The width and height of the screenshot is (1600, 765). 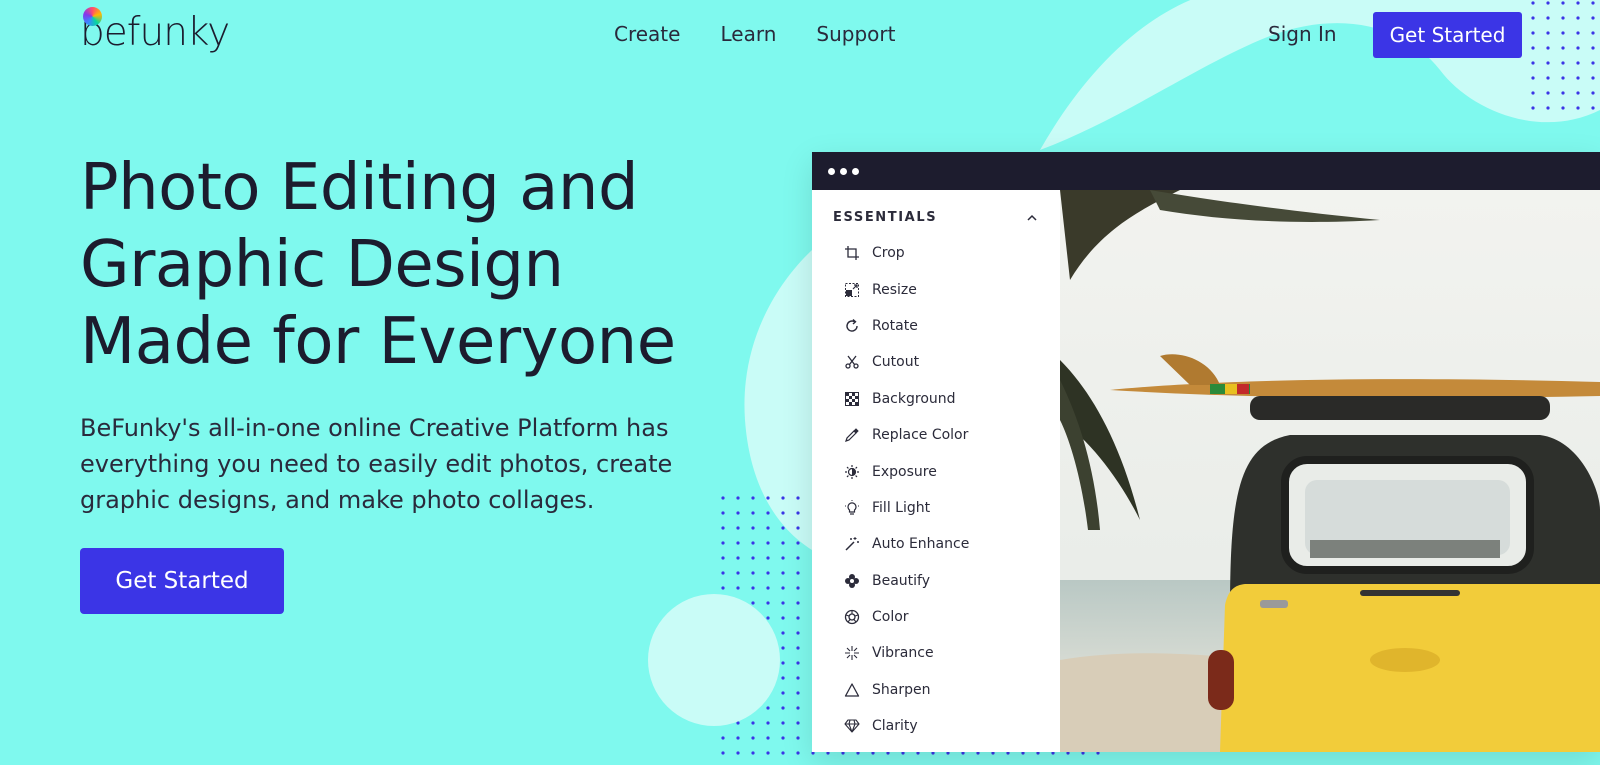 I want to click on hero-title-line-1: Photo Editing and, so click(x=359, y=188).